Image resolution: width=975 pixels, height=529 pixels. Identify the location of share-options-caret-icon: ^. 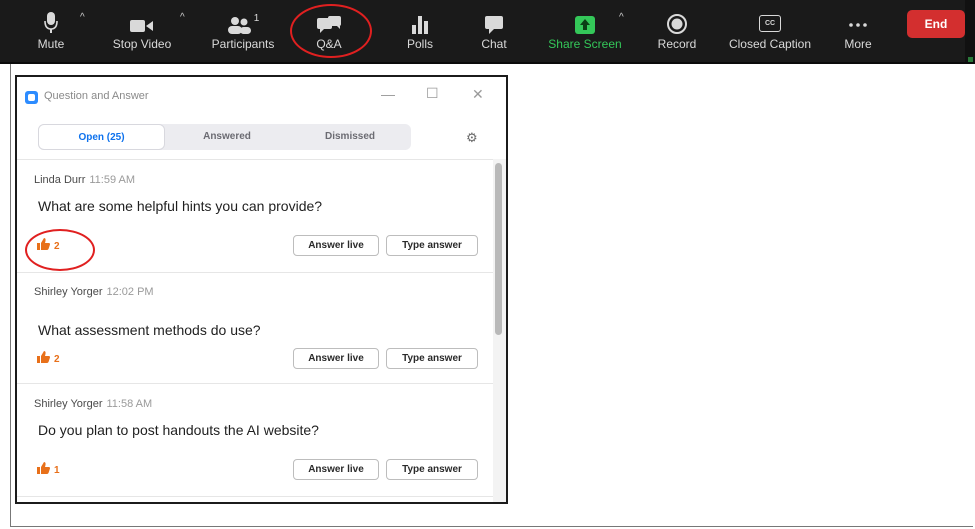
(621, 17).